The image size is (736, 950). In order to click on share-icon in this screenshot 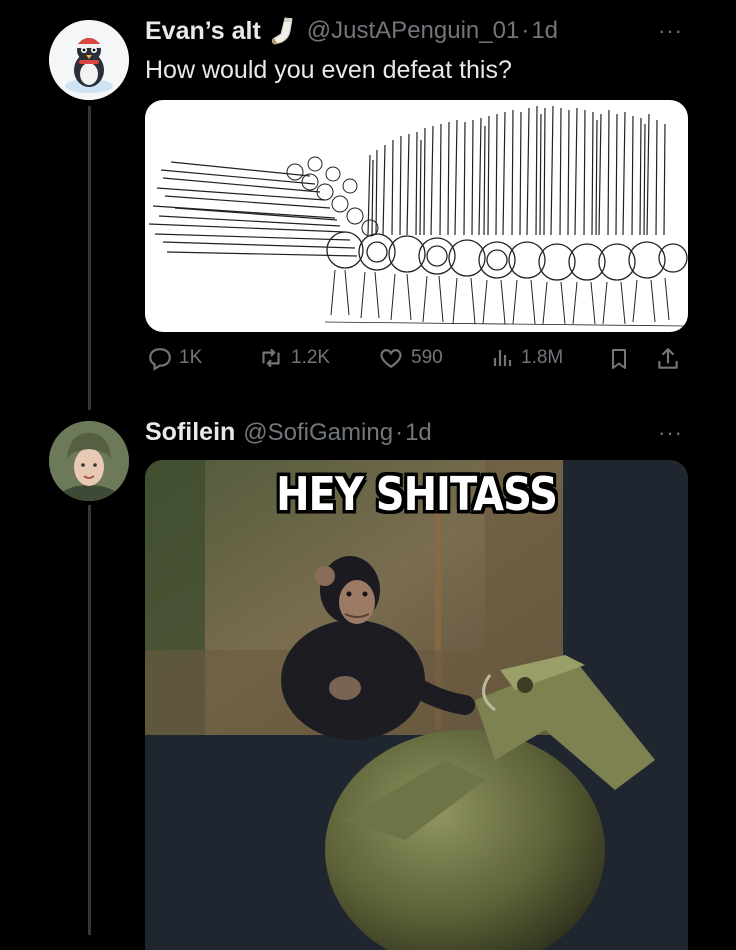, I will do `click(668, 358)`.